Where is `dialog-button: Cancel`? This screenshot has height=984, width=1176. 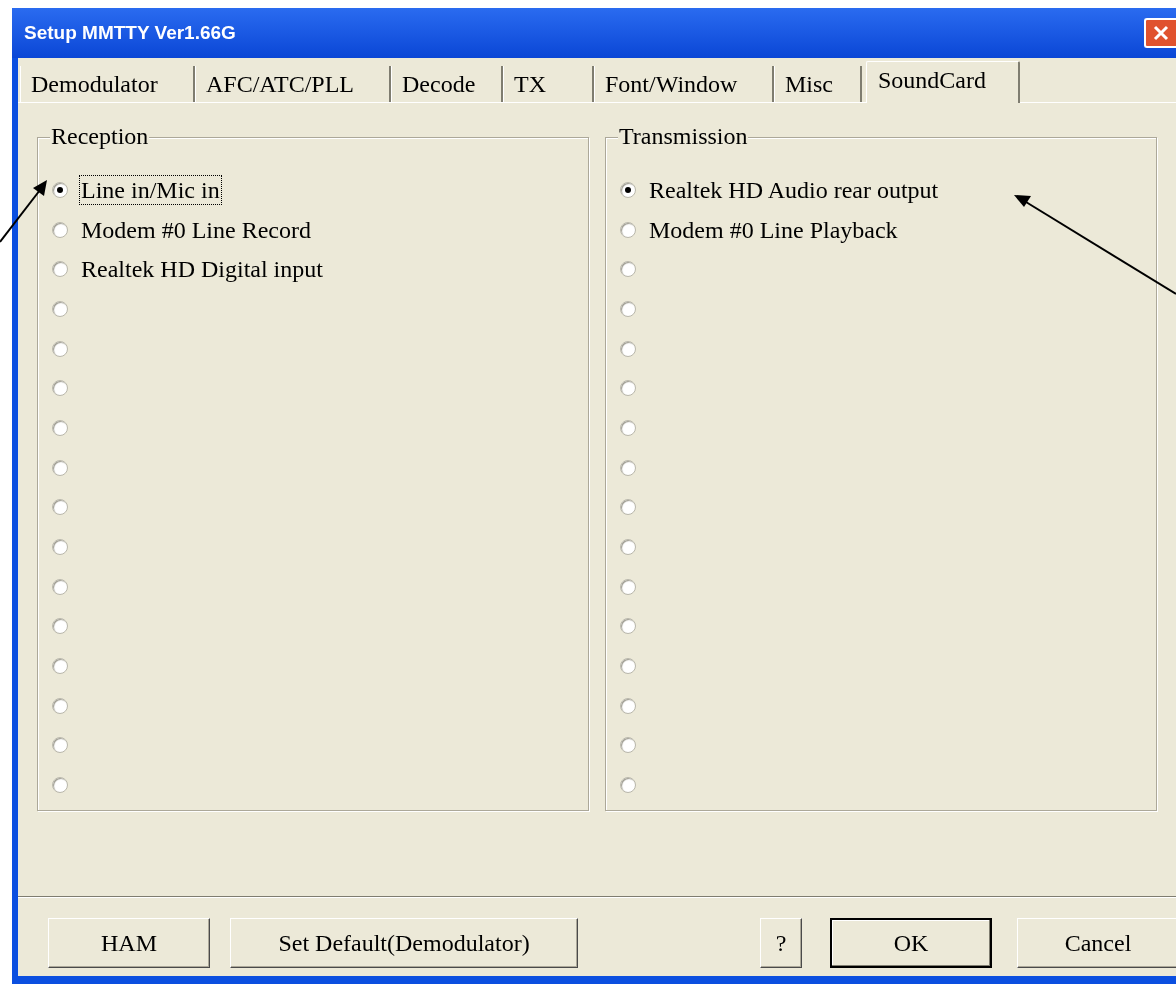
dialog-button: Cancel is located at coordinates (1096, 943).